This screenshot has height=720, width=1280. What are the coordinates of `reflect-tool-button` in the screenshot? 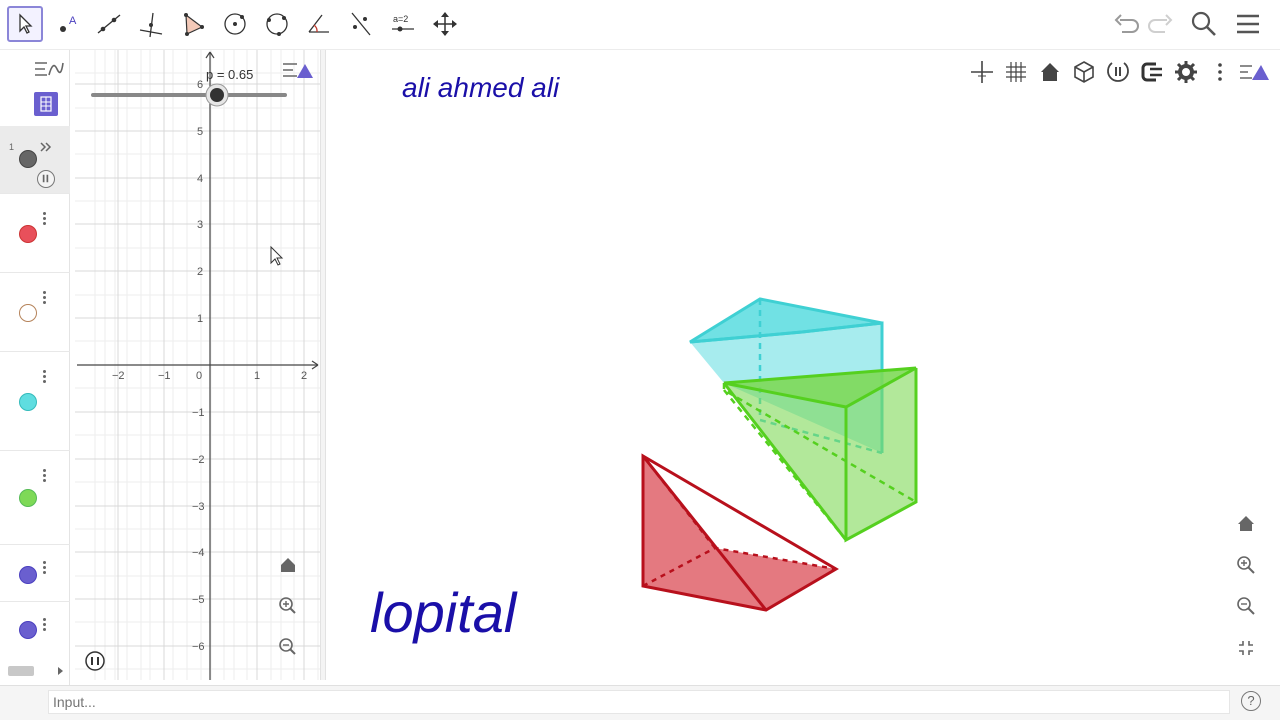 It's located at (361, 24).